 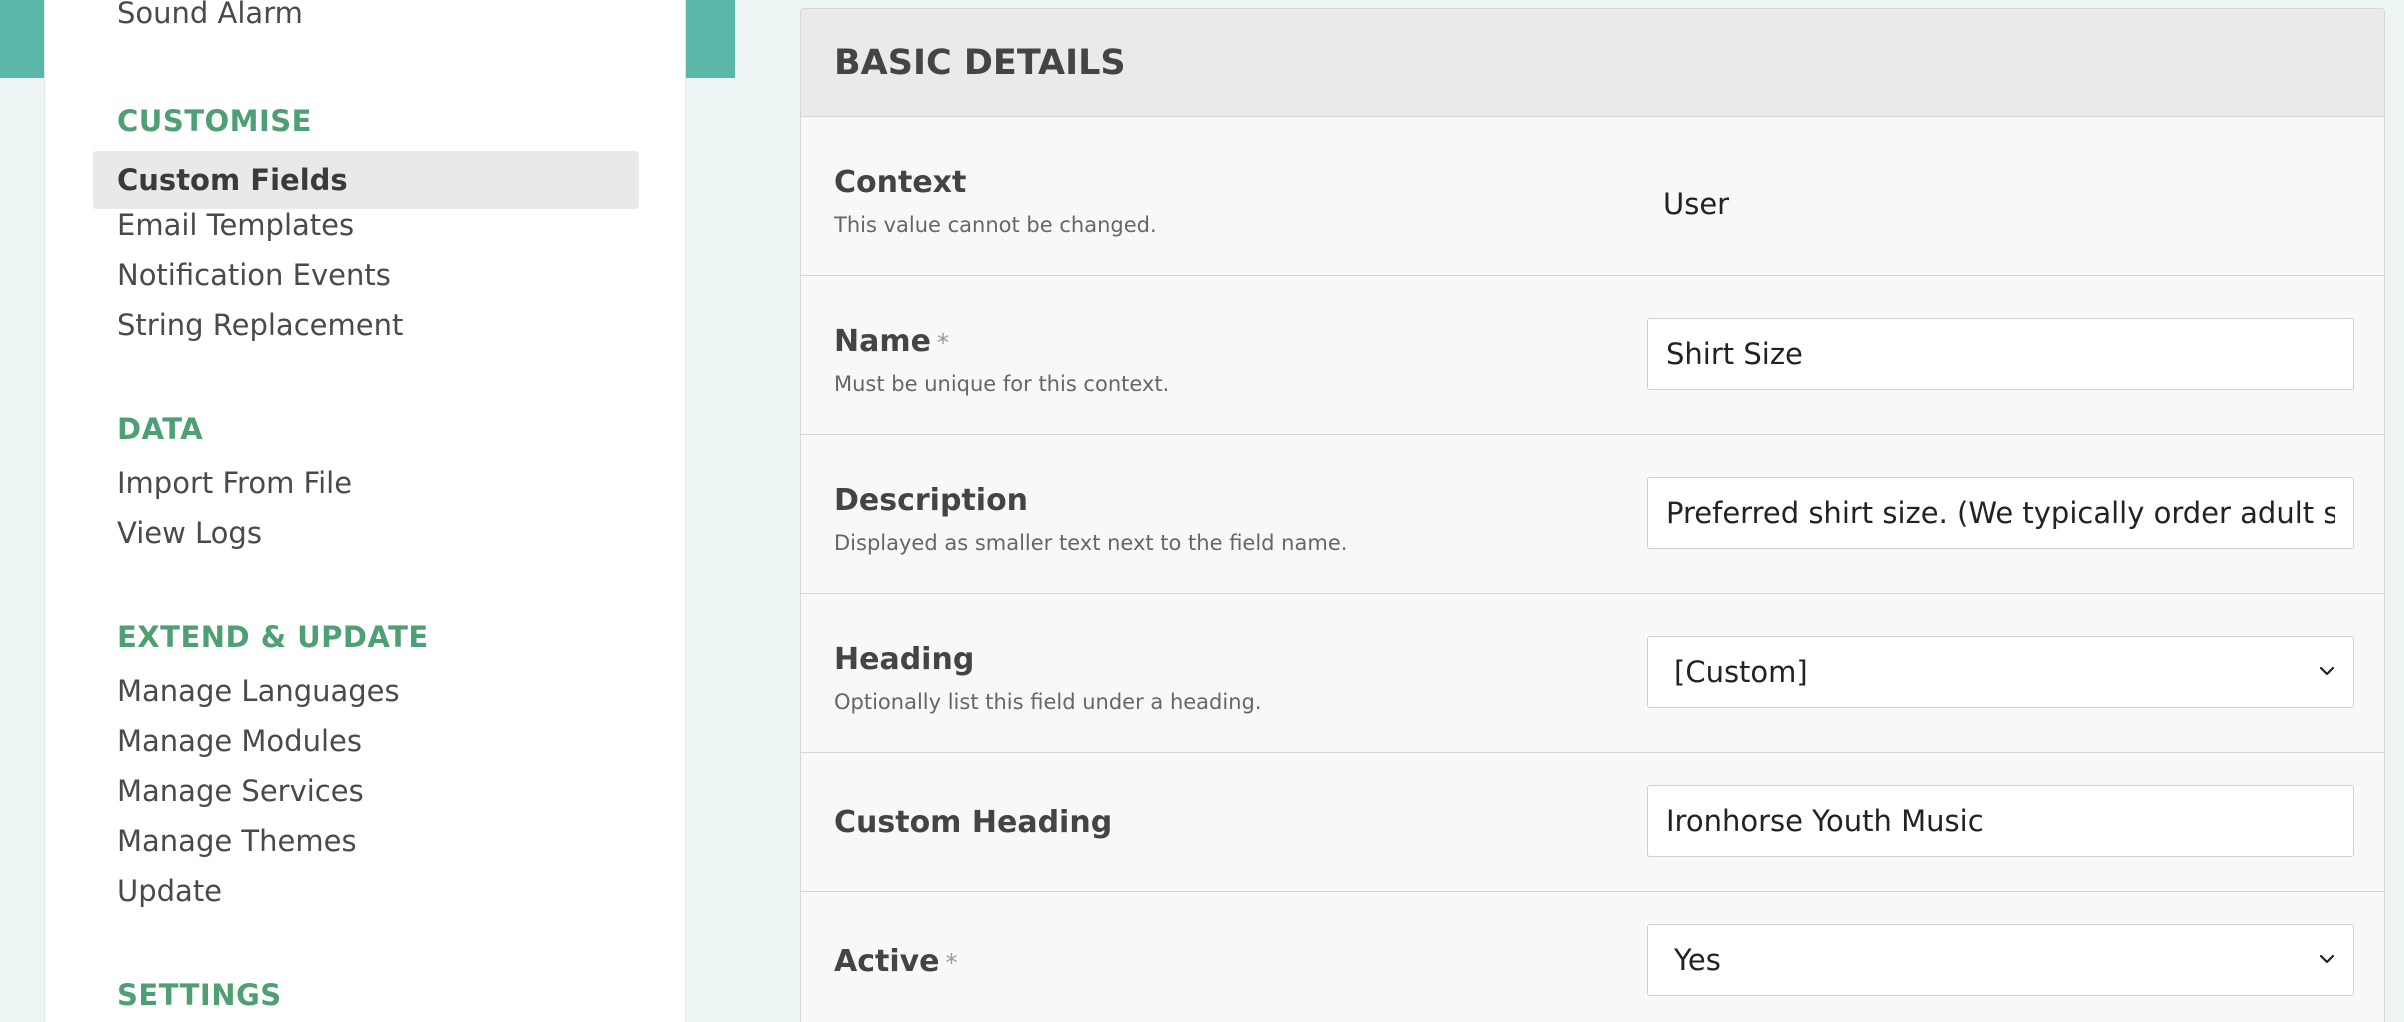 What do you see at coordinates (2000, 672) in the screenshot?
I see `heading-select: [Custom]` at bounding box center [2000, 672].